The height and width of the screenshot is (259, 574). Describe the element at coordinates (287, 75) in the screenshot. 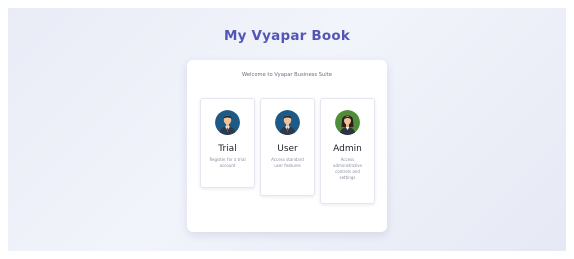

I see `welcome-text: Welcome to Vyapar Business Suite` at that location.